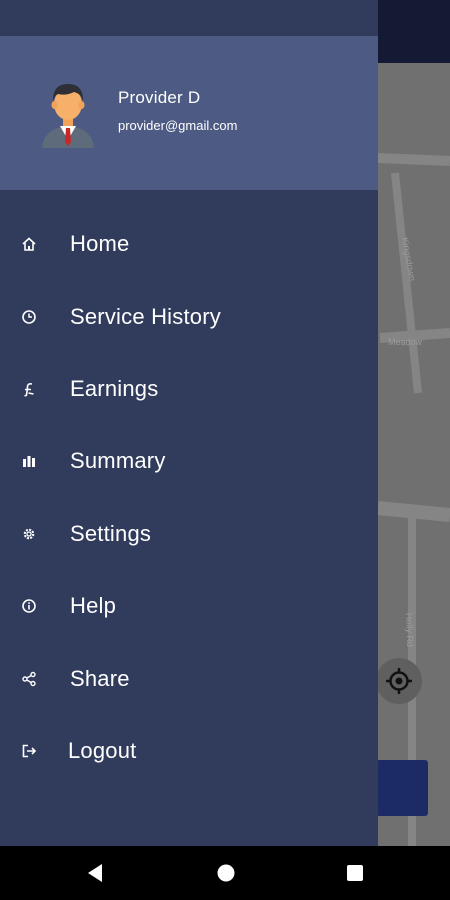 This screenshot has width=450, height=900. Describe the element at coordinates (102, 750) in the screenshot. I see `menu-label-logout: Logout` at that location.